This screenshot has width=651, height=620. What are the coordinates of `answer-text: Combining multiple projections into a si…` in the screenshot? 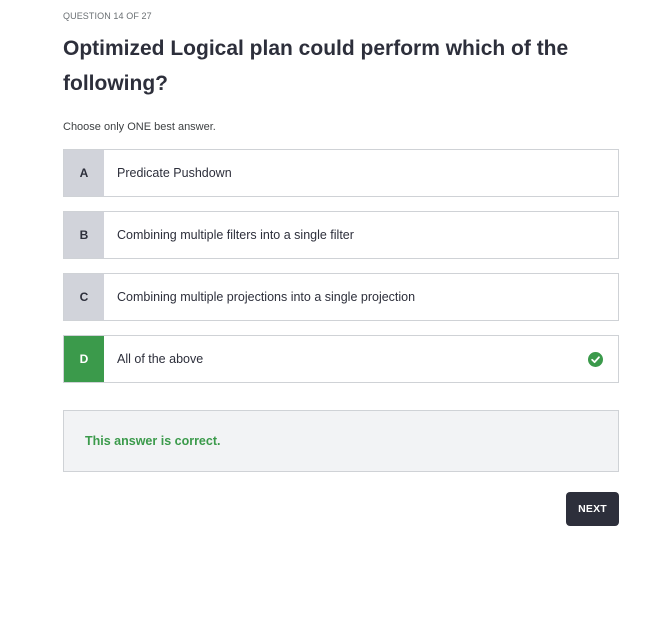 It's located at (266, 297).